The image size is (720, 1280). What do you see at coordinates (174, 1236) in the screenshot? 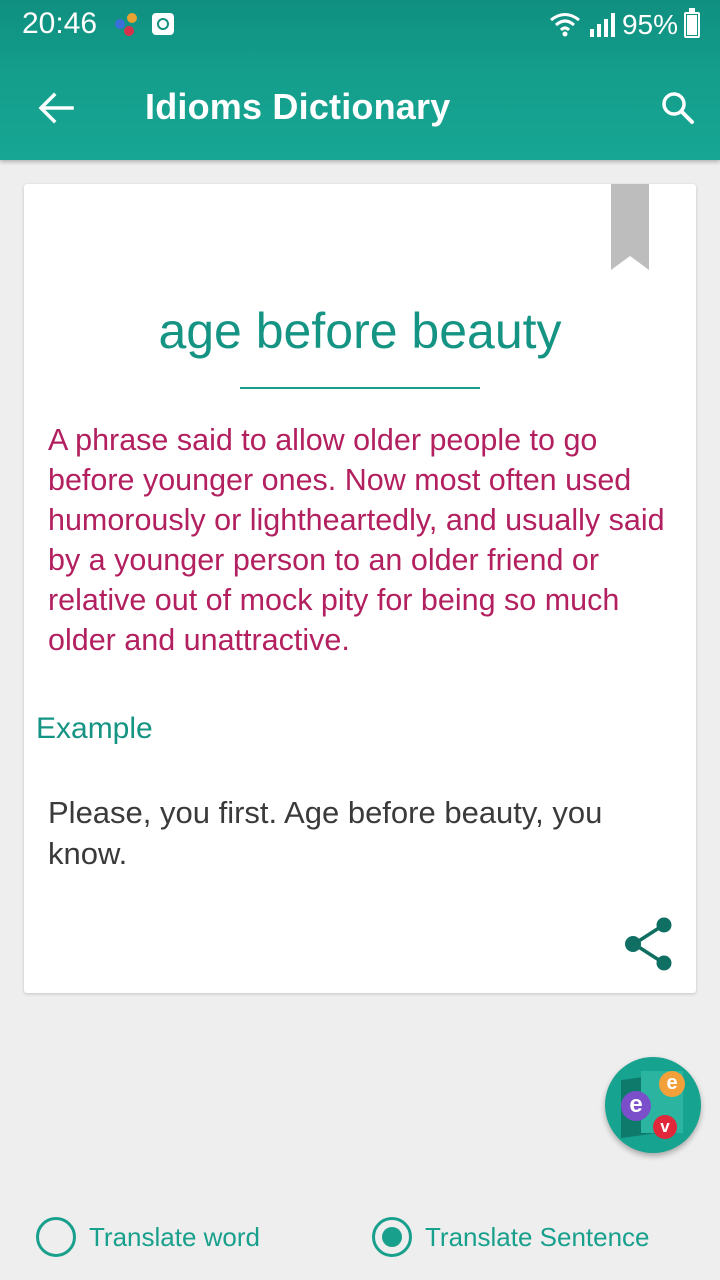
I see `translate-word-label: Translate word` at bounding box center [174, 1236].